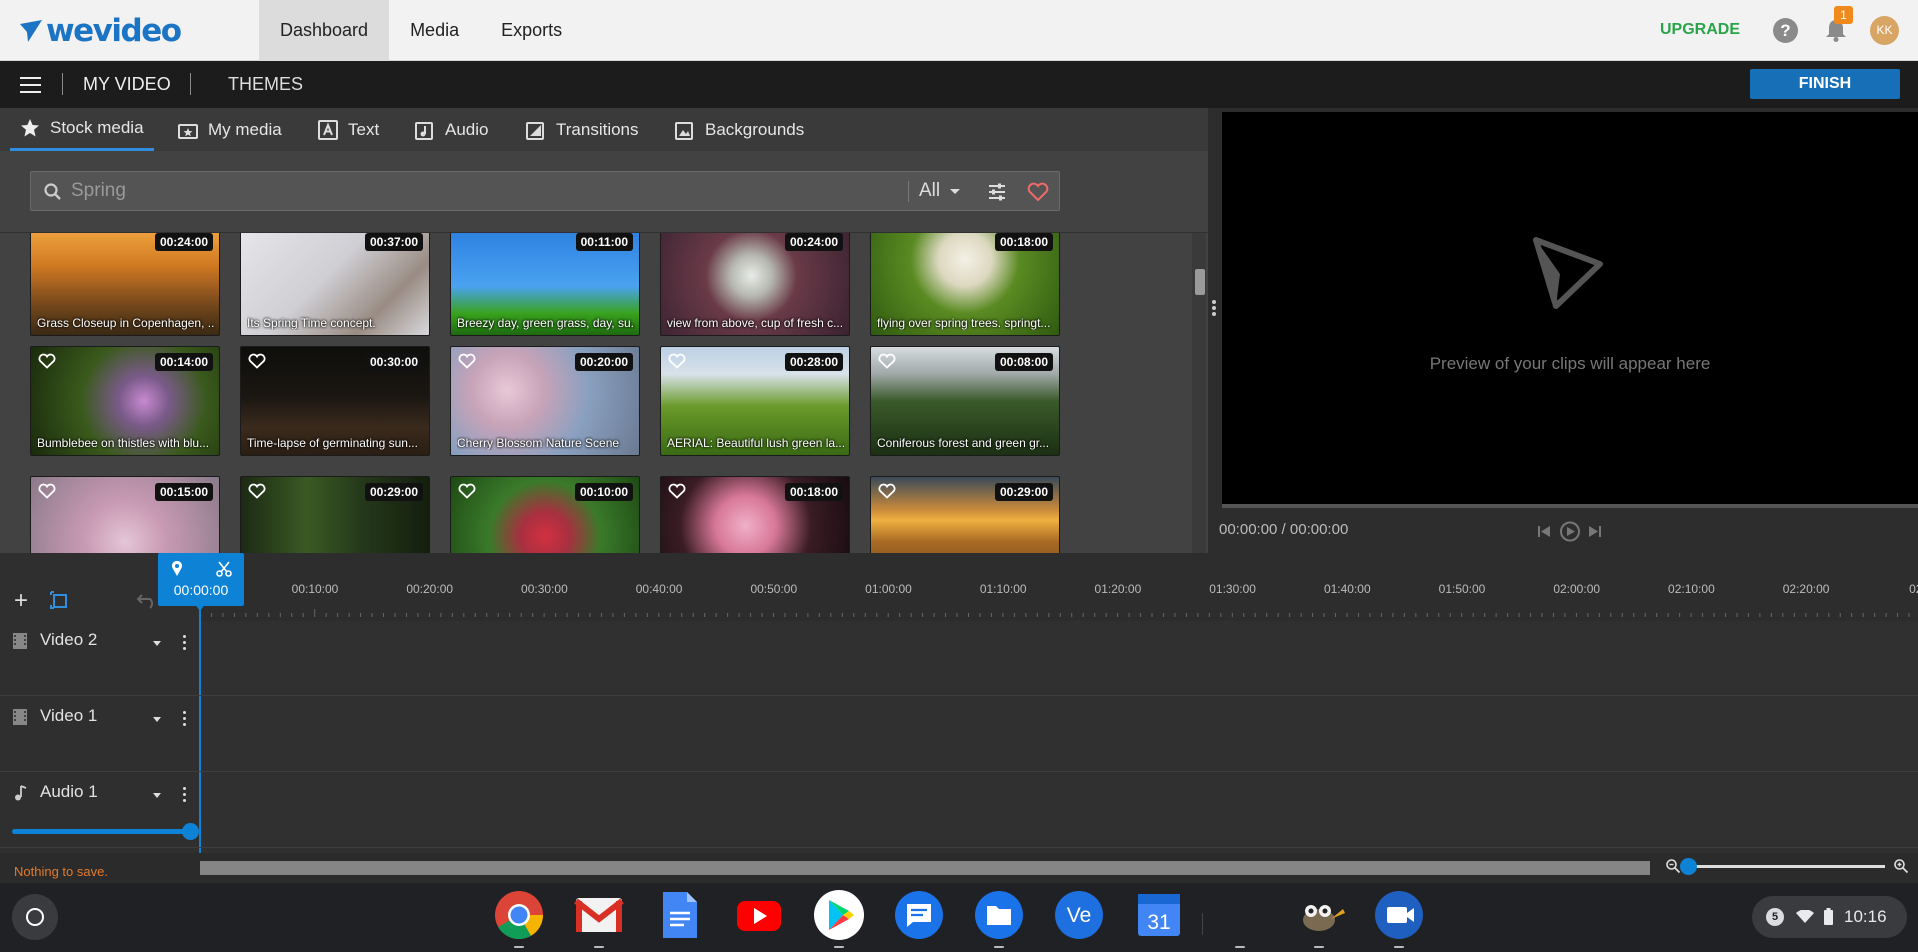  Describe the element at coordinates (959, 658) in the screenshot. I see `track-video-2: Video 2` at that location.